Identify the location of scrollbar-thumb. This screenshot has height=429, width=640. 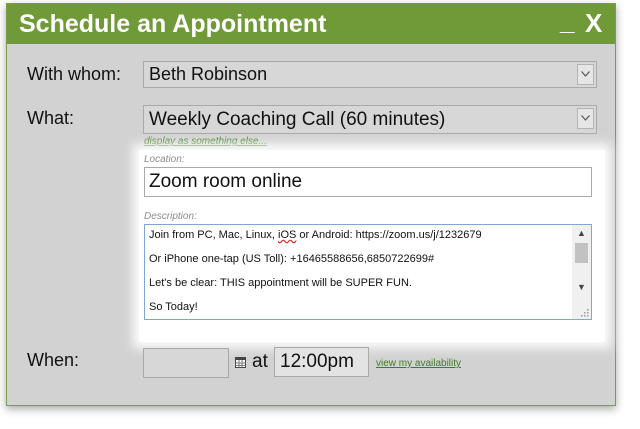
(581, 253).